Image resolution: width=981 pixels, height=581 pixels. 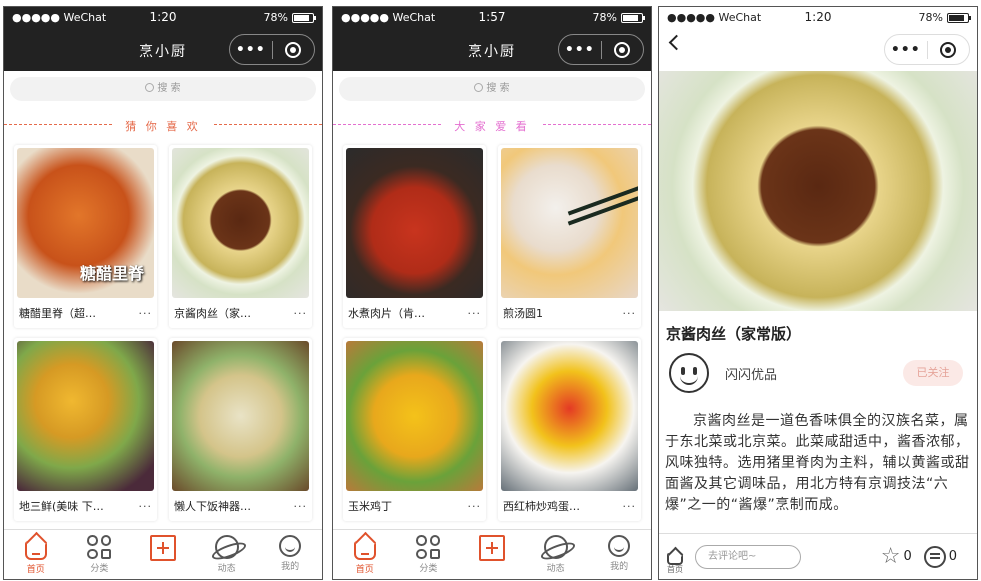 What do you see at coordinates (891, 556) in the screenshot?
I see `star-icon: ☆` at bounding box center [891, 556].